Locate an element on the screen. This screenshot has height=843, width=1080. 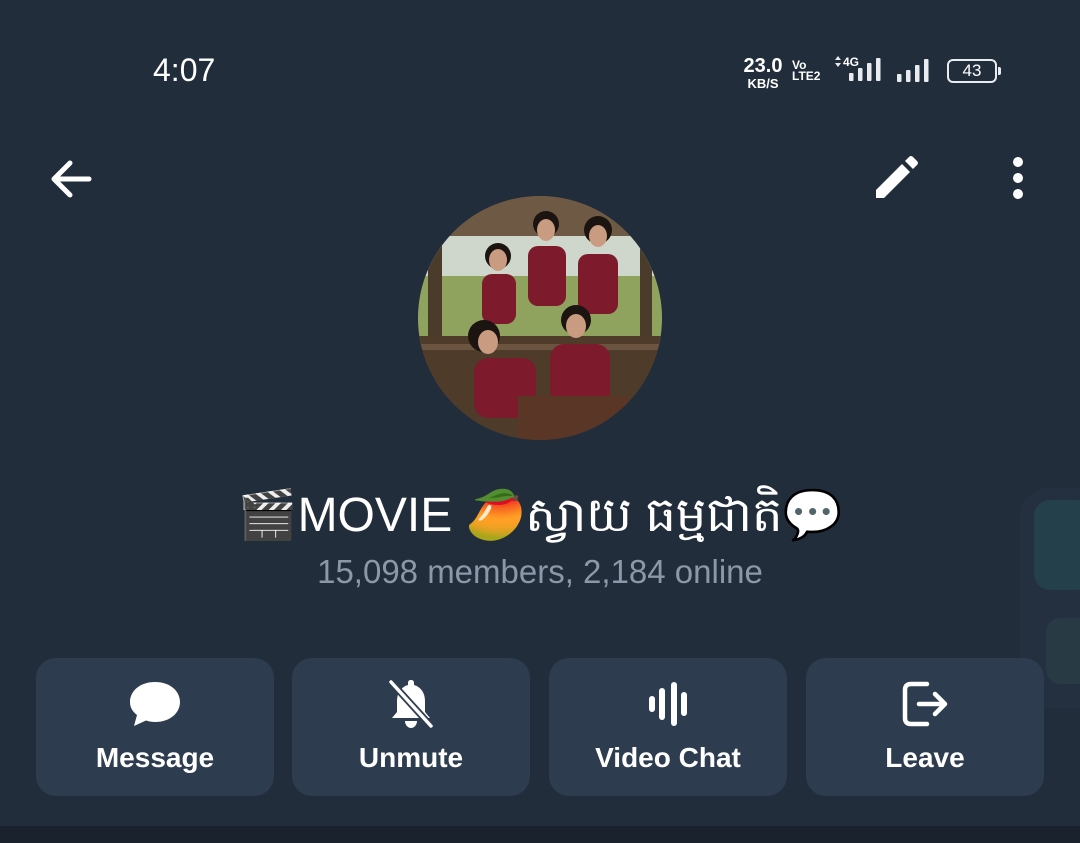
network-speed-value: 23.0 is located at coordinates (763, 66).